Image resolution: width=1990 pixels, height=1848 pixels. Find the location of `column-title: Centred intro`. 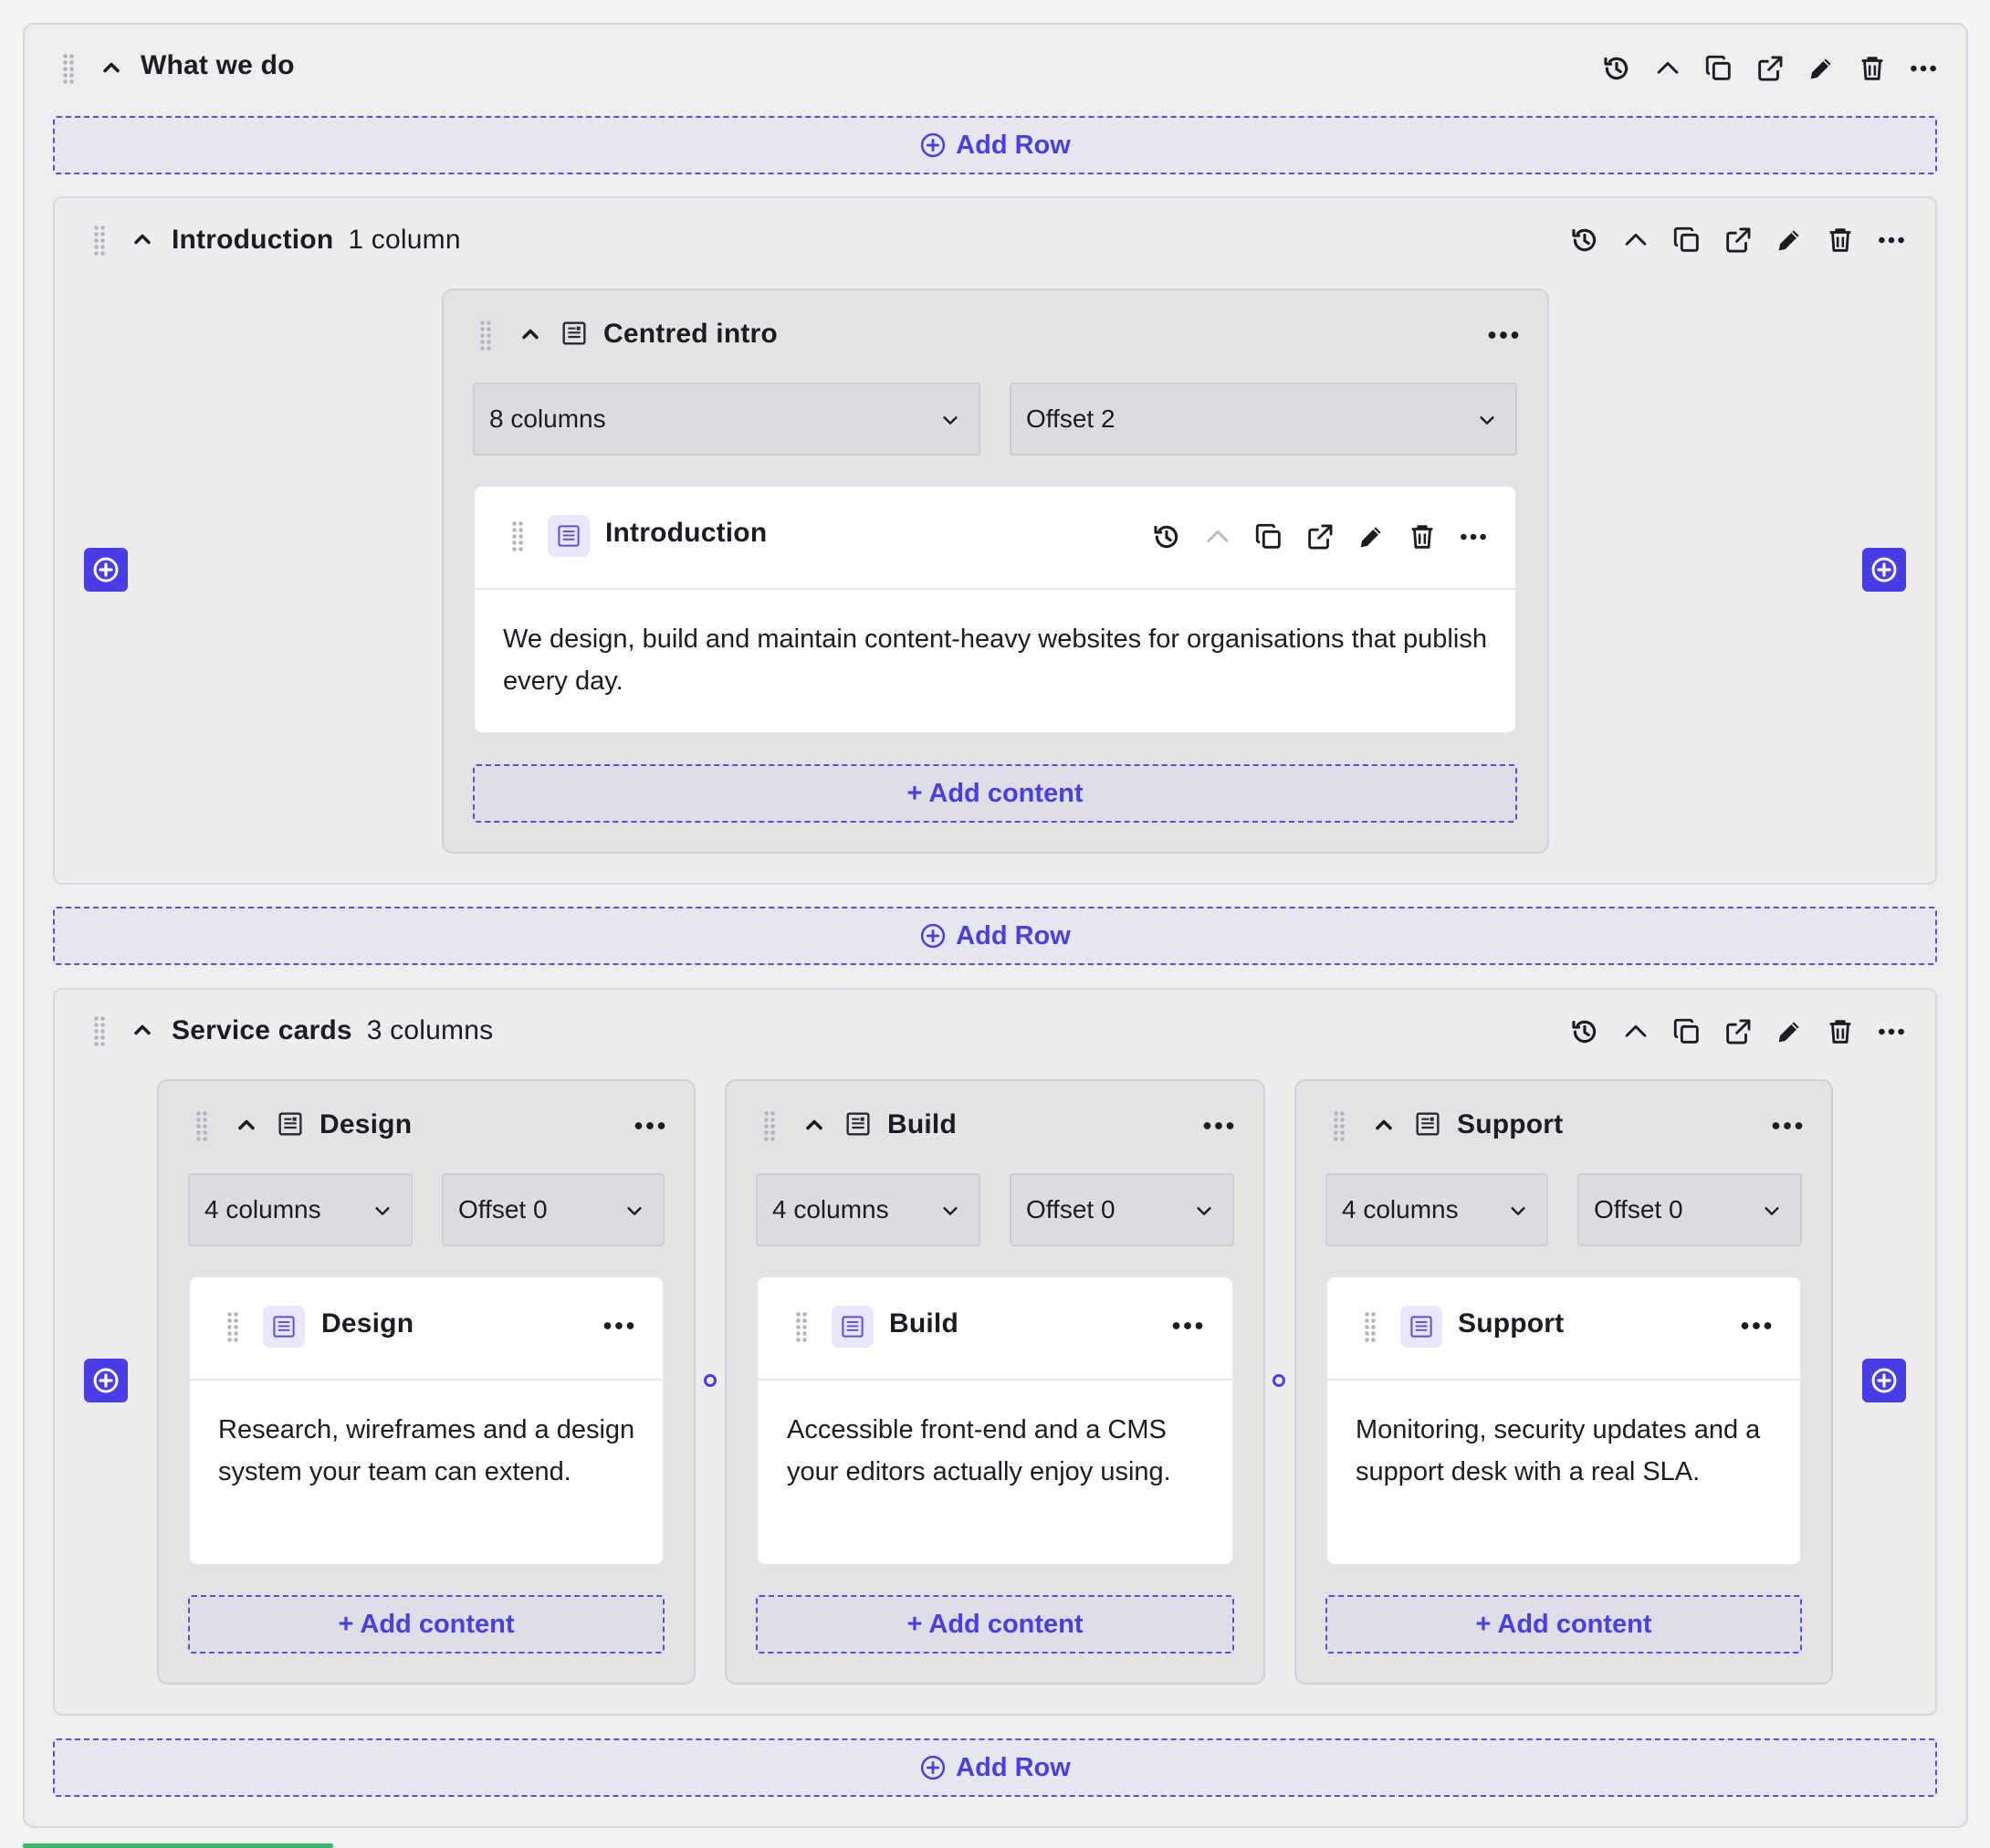

column-title: Centred intro is located at coordinates (690, 334).